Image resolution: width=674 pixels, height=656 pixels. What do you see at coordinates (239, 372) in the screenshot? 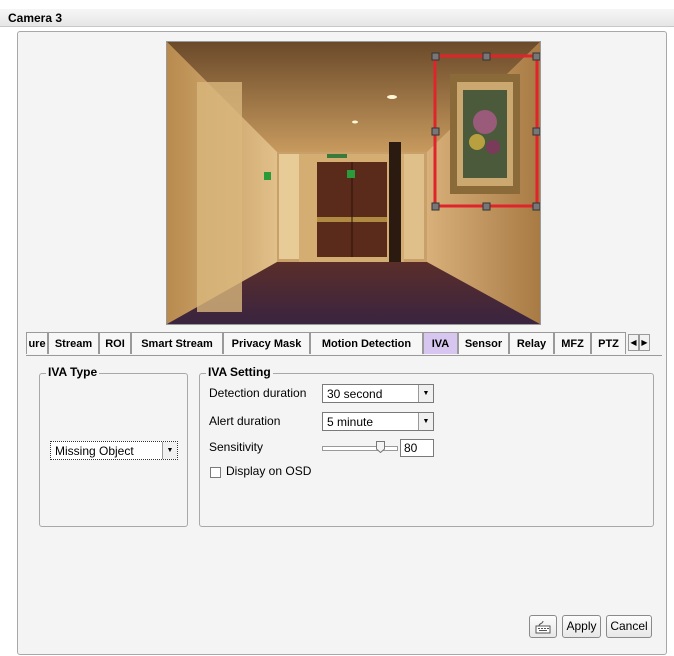
I see `iva-setting-title: IVA Setting` at bounding box center [239, 372].